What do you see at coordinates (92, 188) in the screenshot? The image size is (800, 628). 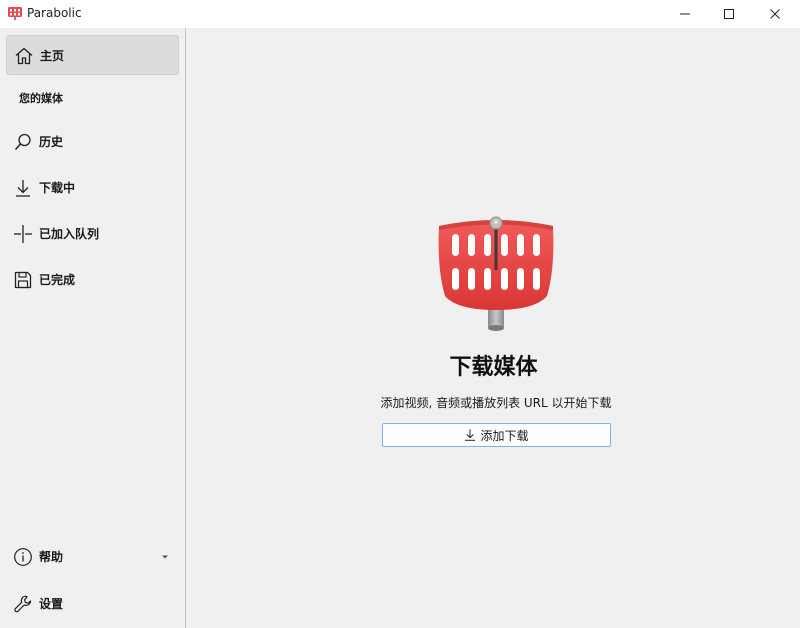 I see `sidebar-item-downloading: 下载中` at bounding box center [92, 188].